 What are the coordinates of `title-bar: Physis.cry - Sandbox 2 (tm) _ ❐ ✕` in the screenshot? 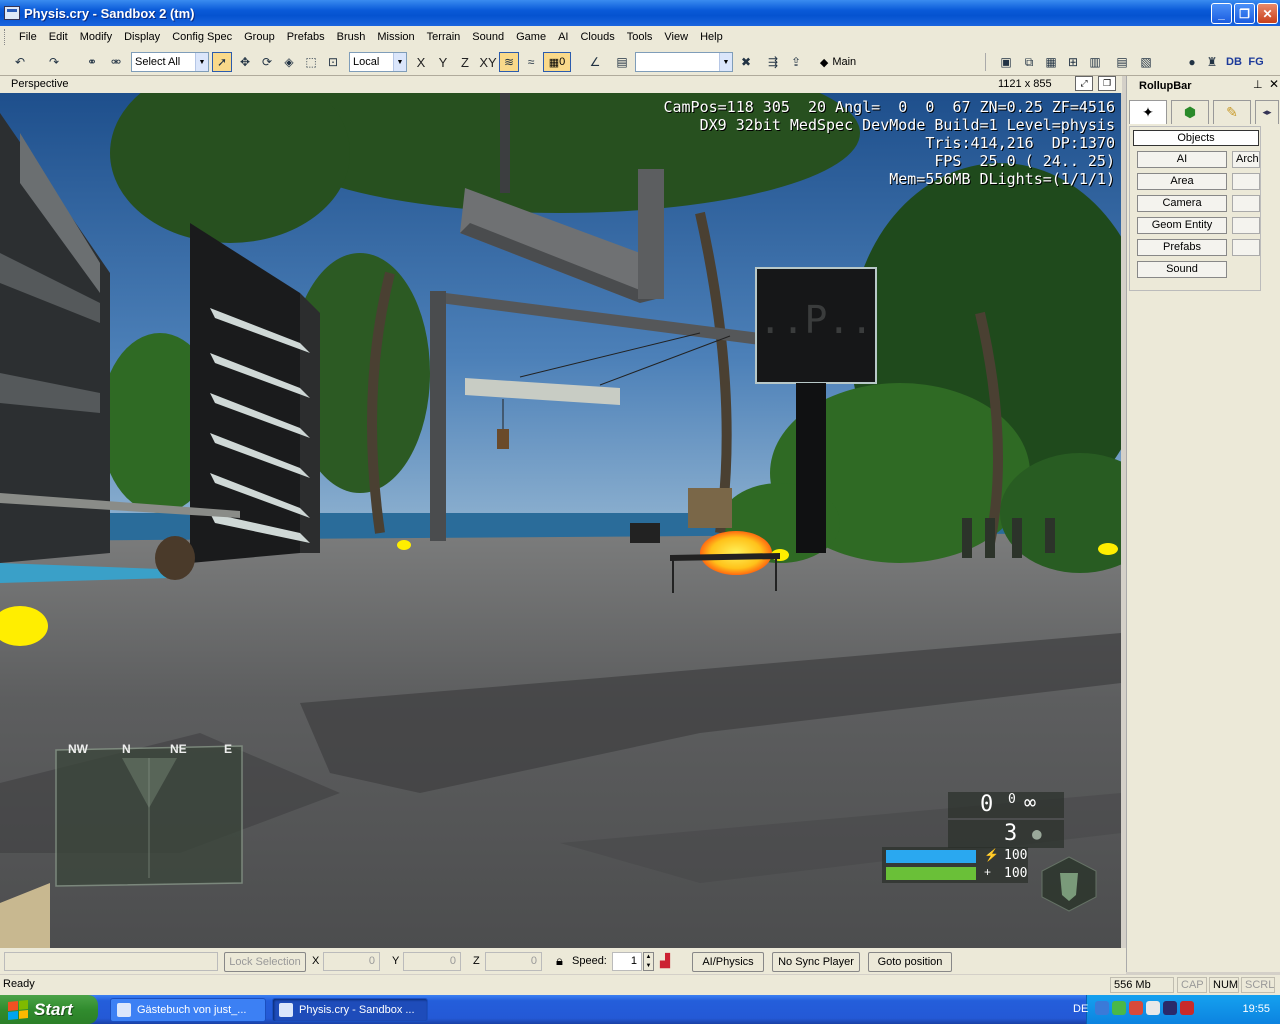 It's located at (640, 13).